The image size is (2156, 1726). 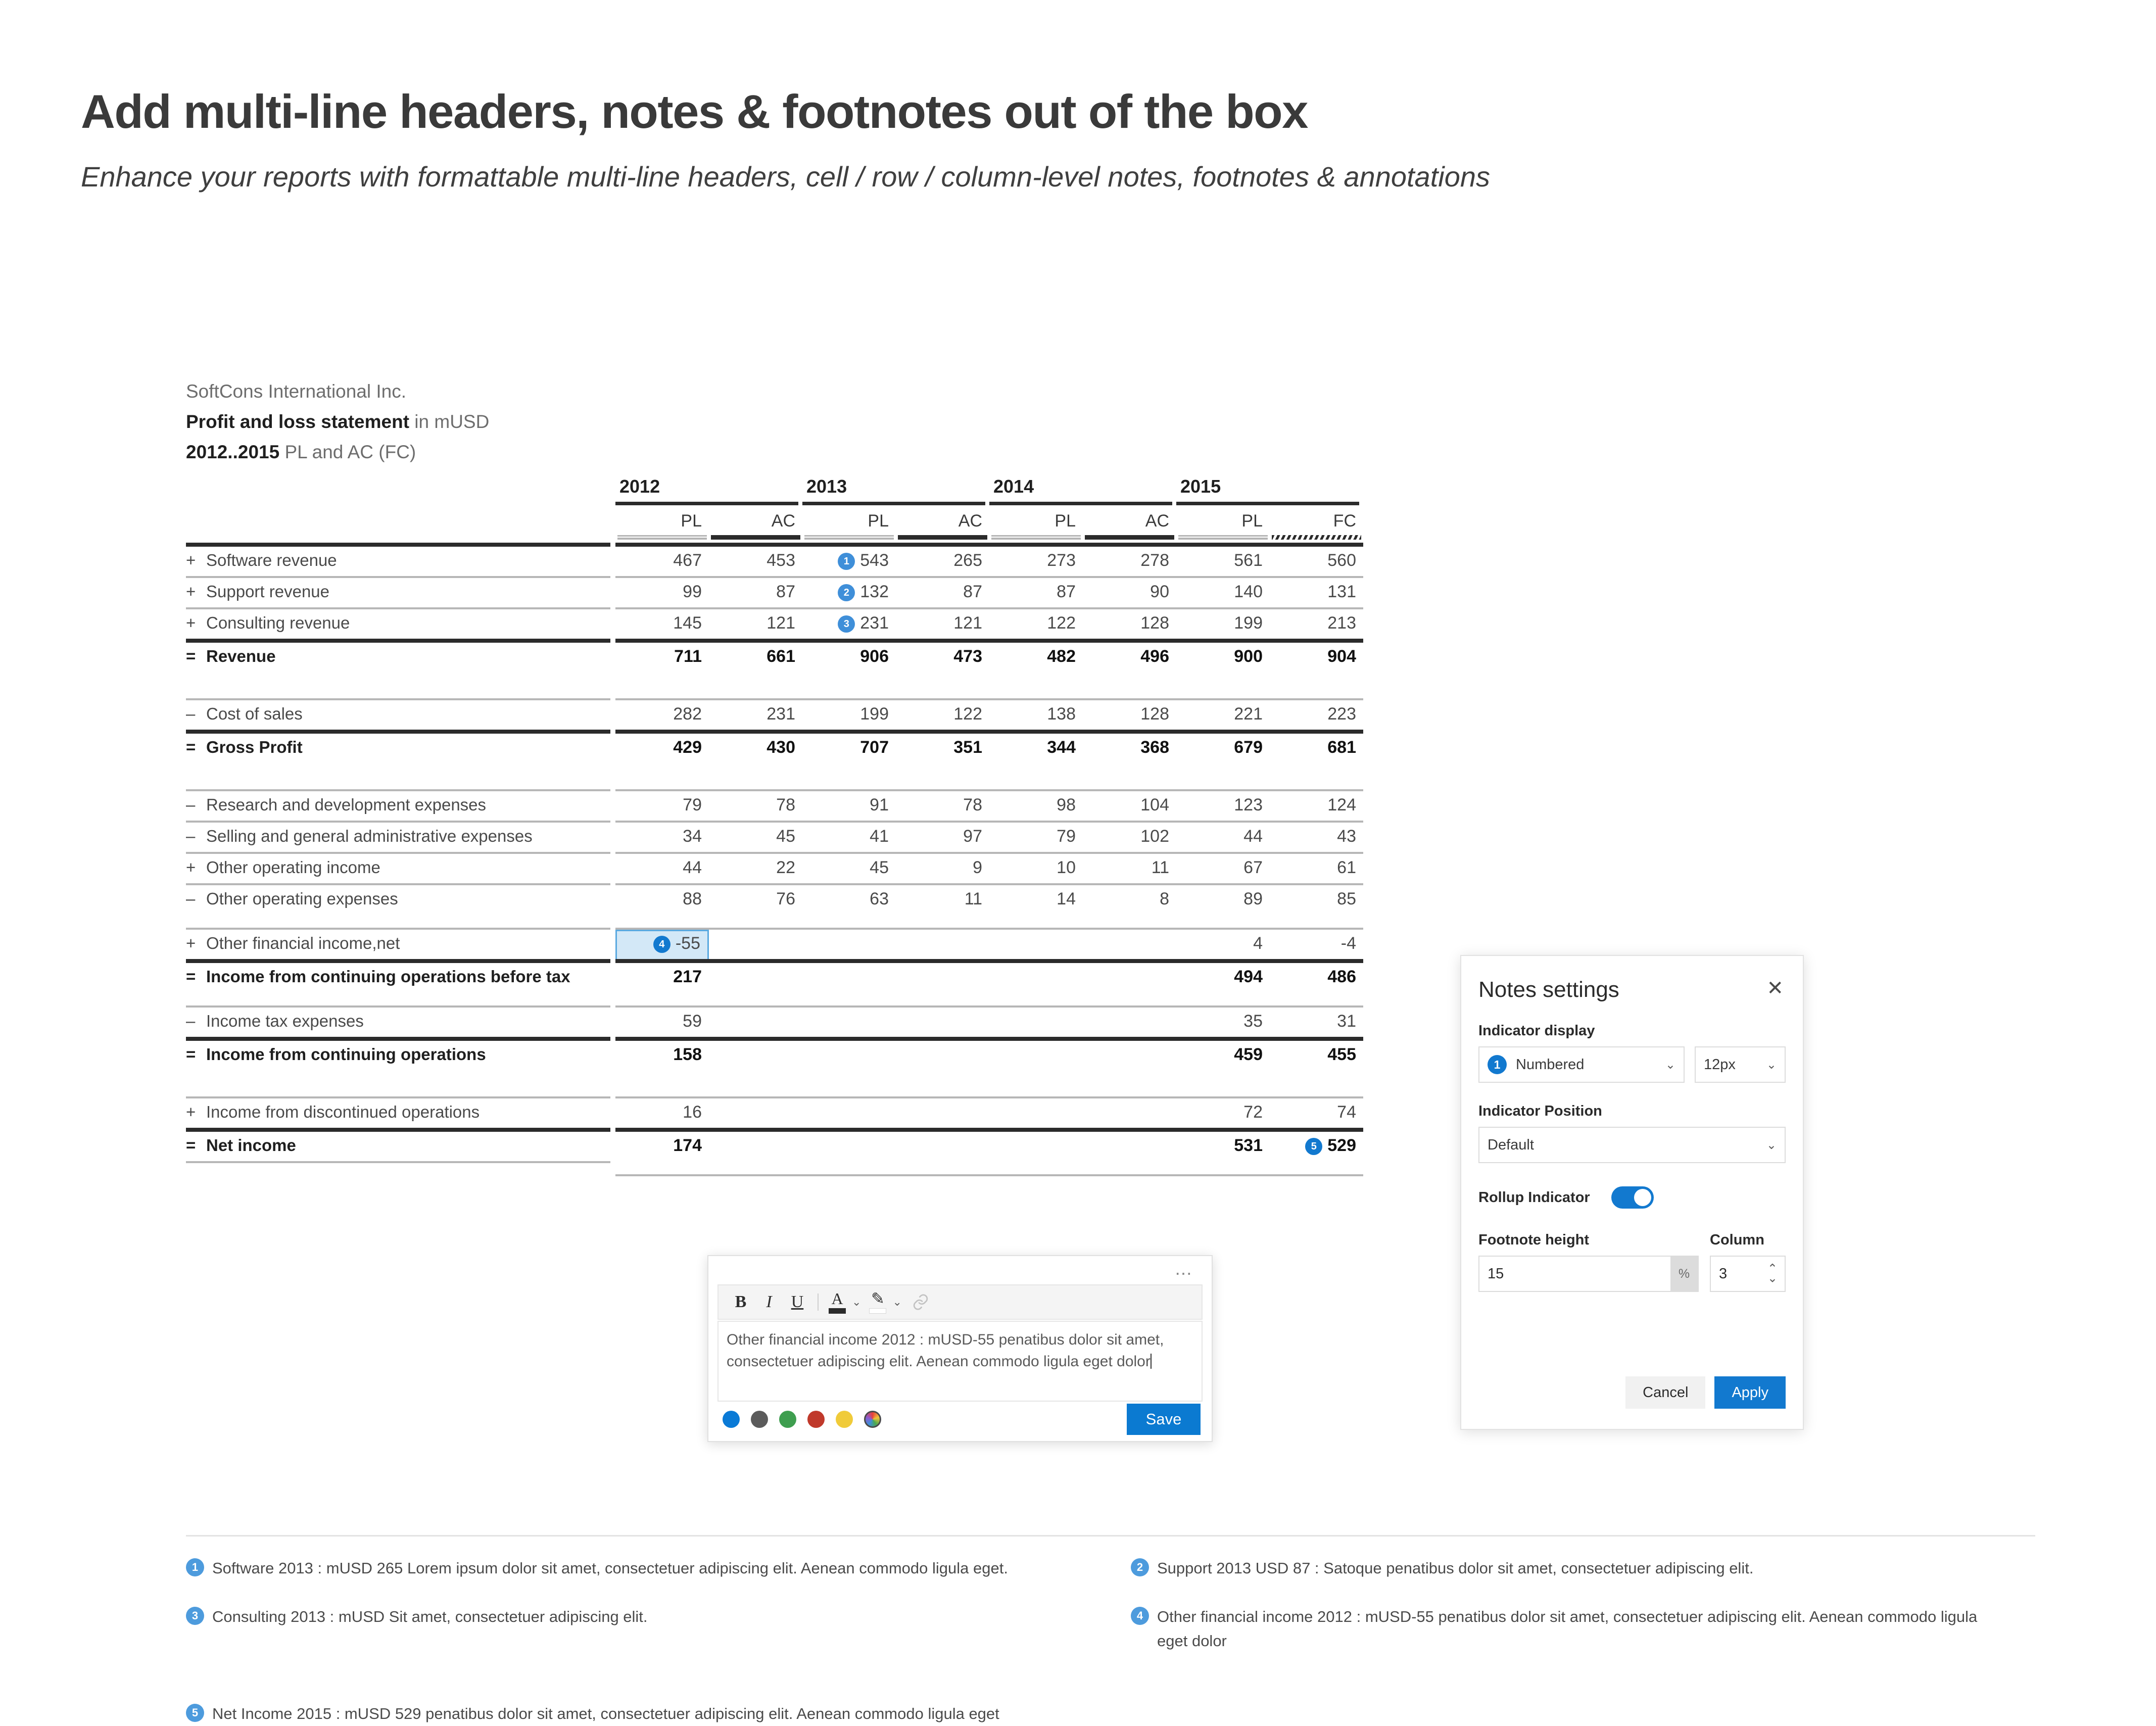 What do you see at coordinates (755, 900) in the screenshot?
I see `table-cell: 76` at bounding box center [755, 900].